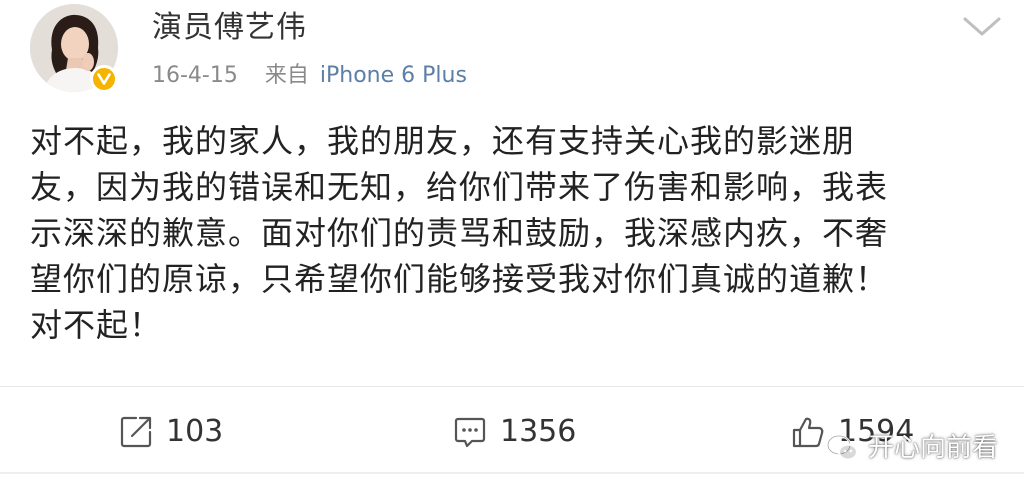 This screenshot has height=493, width=1024. What do you see at coordinates (459, 279) in the screenshot?
I see `post-text-line: 望你们的原谅，只希望你们能够接受我对你们真诚的道歉！` at bounding box center [459, 279].